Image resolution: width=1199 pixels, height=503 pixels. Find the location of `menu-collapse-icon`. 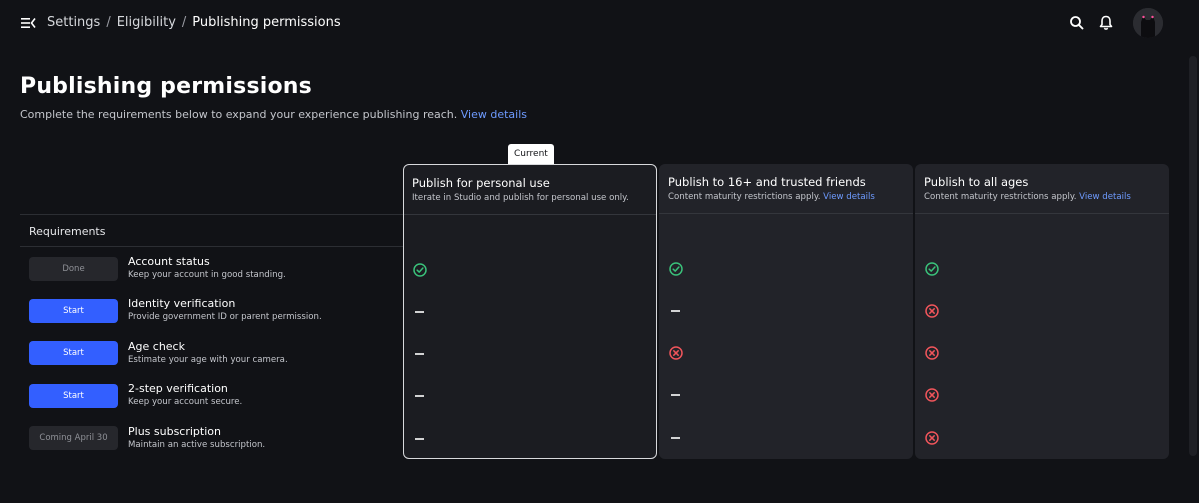

menu-collapse-icon is located at coordinates (28, 23).